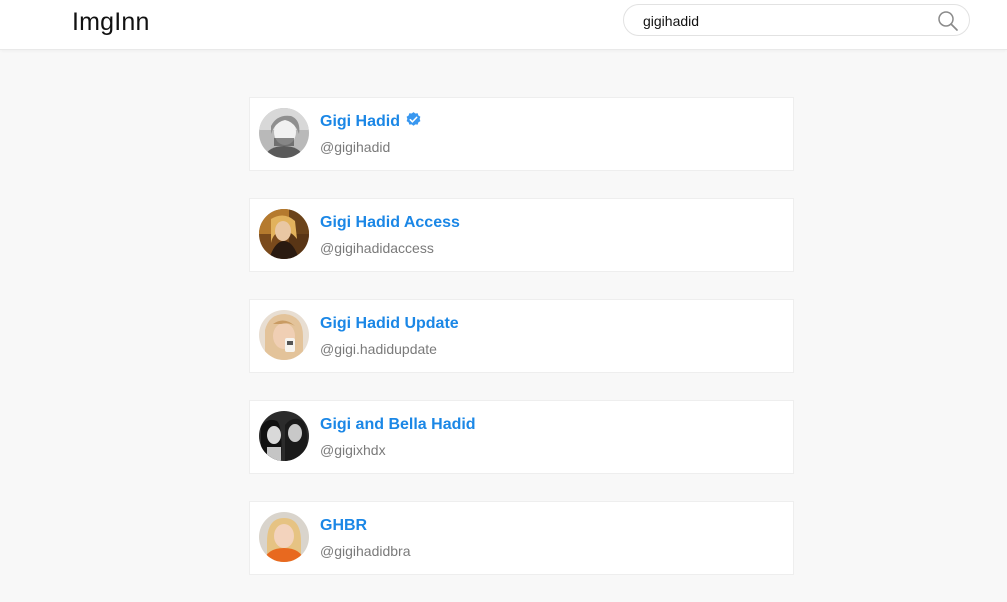 The width and height of the screenshot is (1007, 602). What do you see at coordinates (390, 223) in the screenshot?
I see `account-name-link: Gigi Hadid Access` at bounding box center [390, 223].